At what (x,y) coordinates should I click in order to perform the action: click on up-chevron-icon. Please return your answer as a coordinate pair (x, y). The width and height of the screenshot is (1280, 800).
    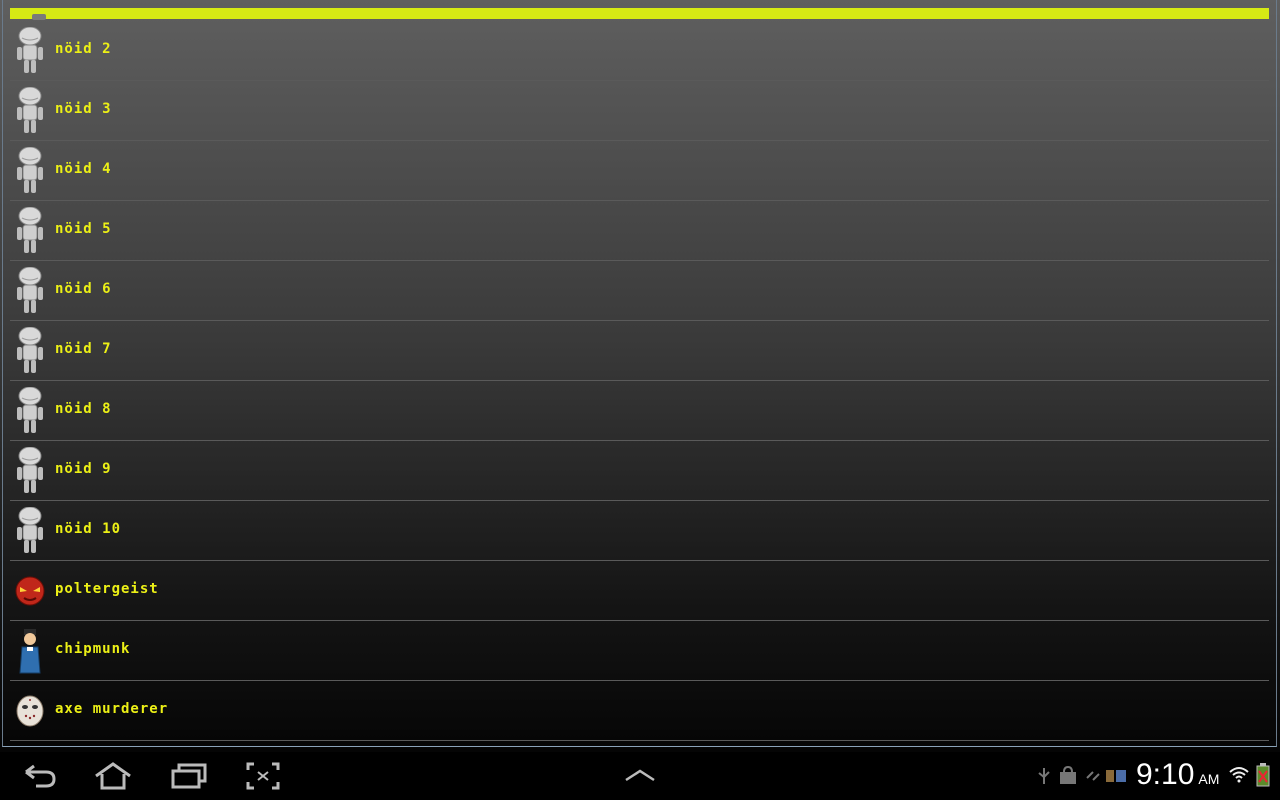
    Looking at the image, I should click on (640, 775).